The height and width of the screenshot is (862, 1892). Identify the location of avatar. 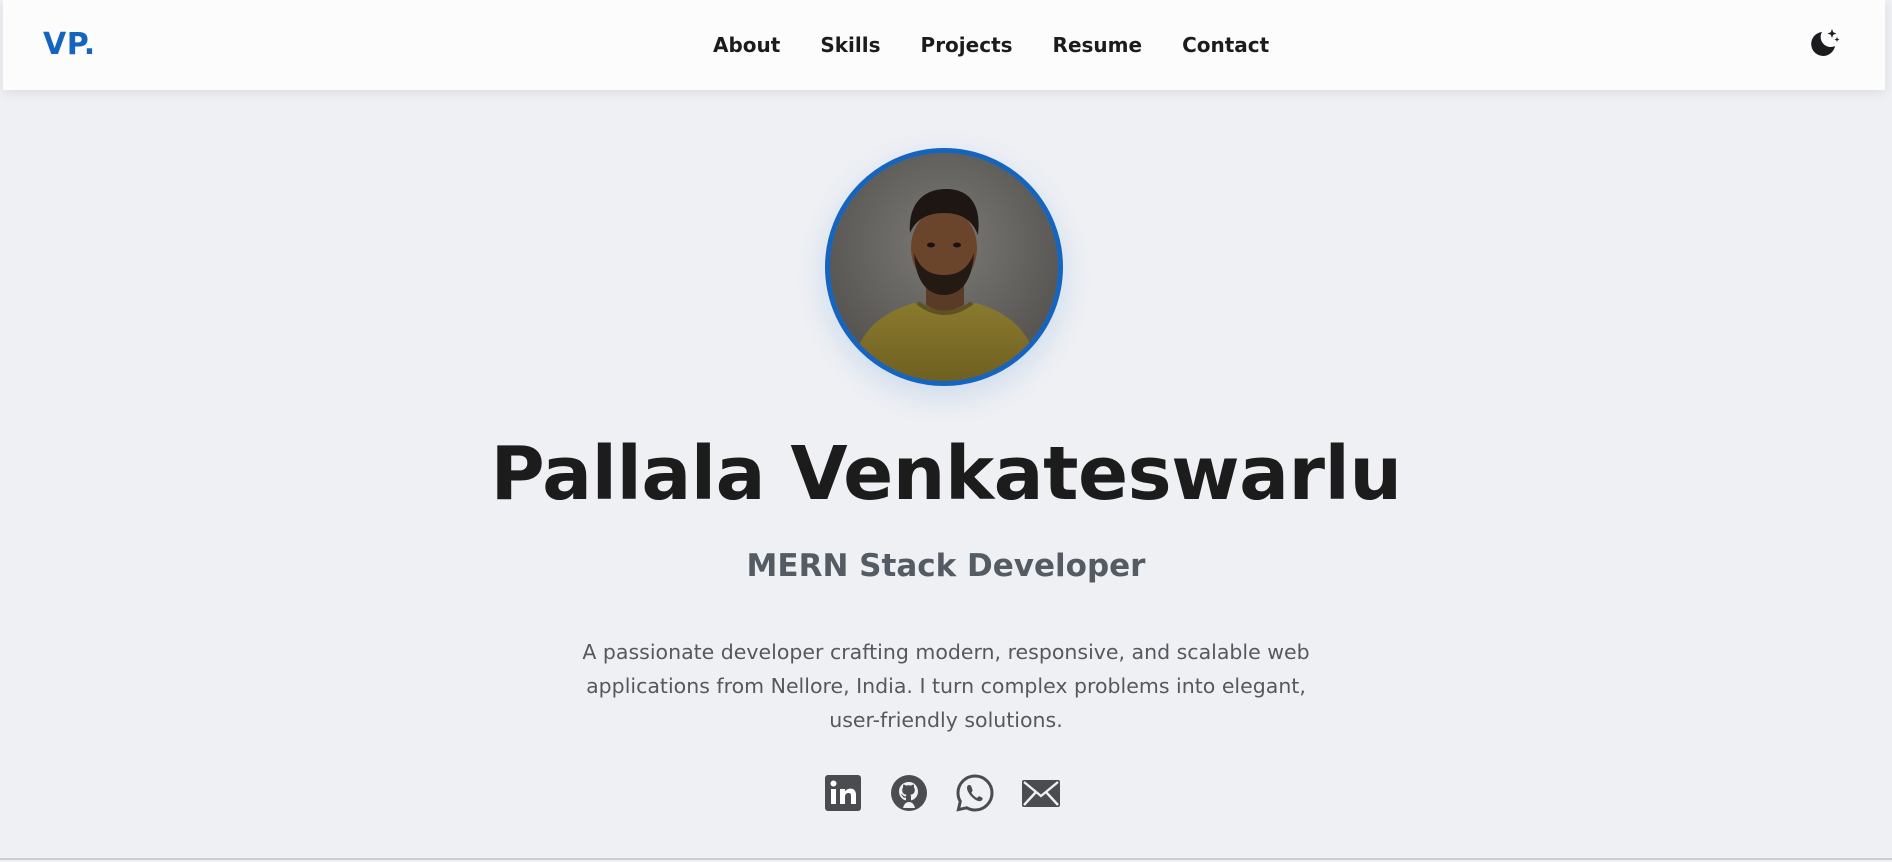
(944, 267).